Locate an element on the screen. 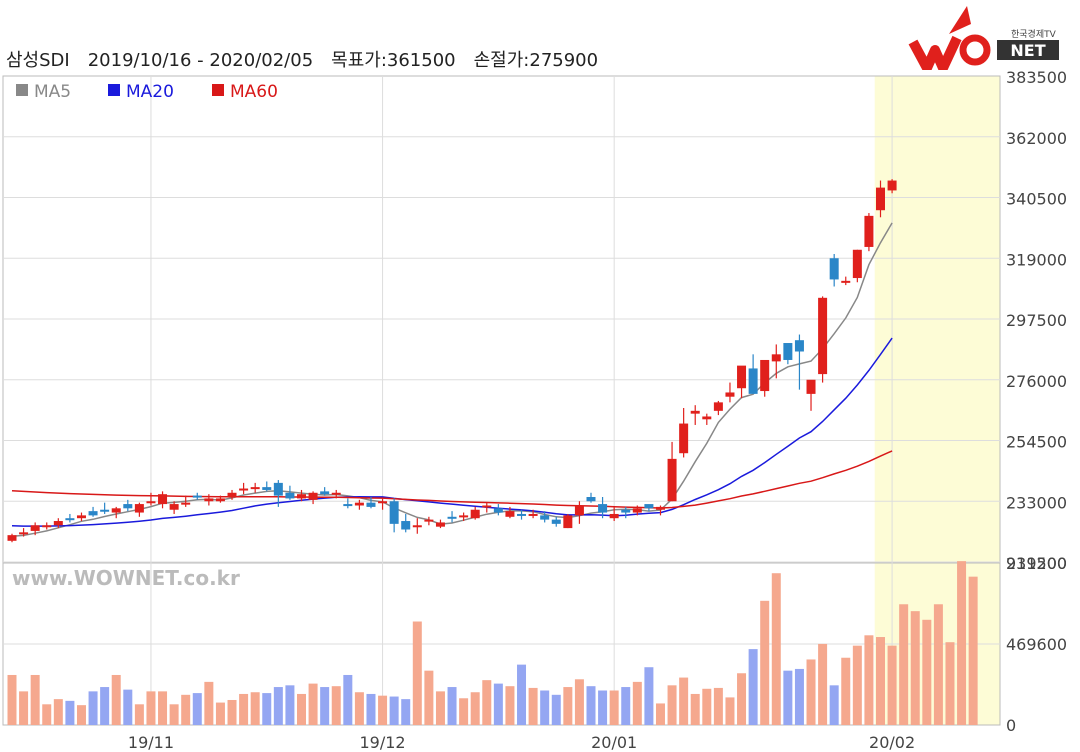  price-tick-label: 383500 is located at coordinates (1036, 77).